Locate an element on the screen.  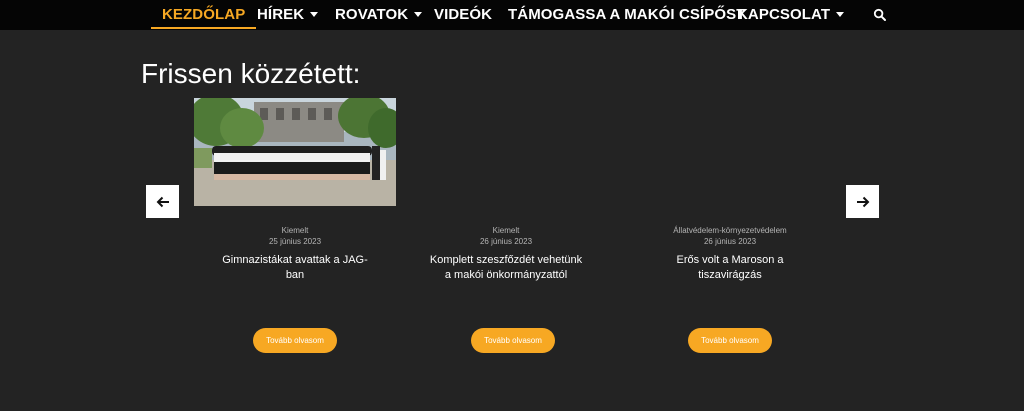
search-button is located at coordinates (880, 15).